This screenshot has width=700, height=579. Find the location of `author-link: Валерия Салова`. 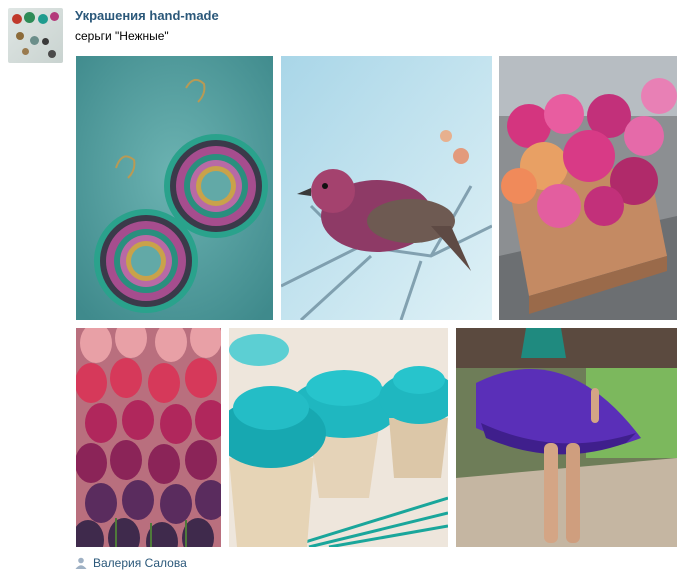

author-link: Валерия Салова is located at coordinates (131, 563).